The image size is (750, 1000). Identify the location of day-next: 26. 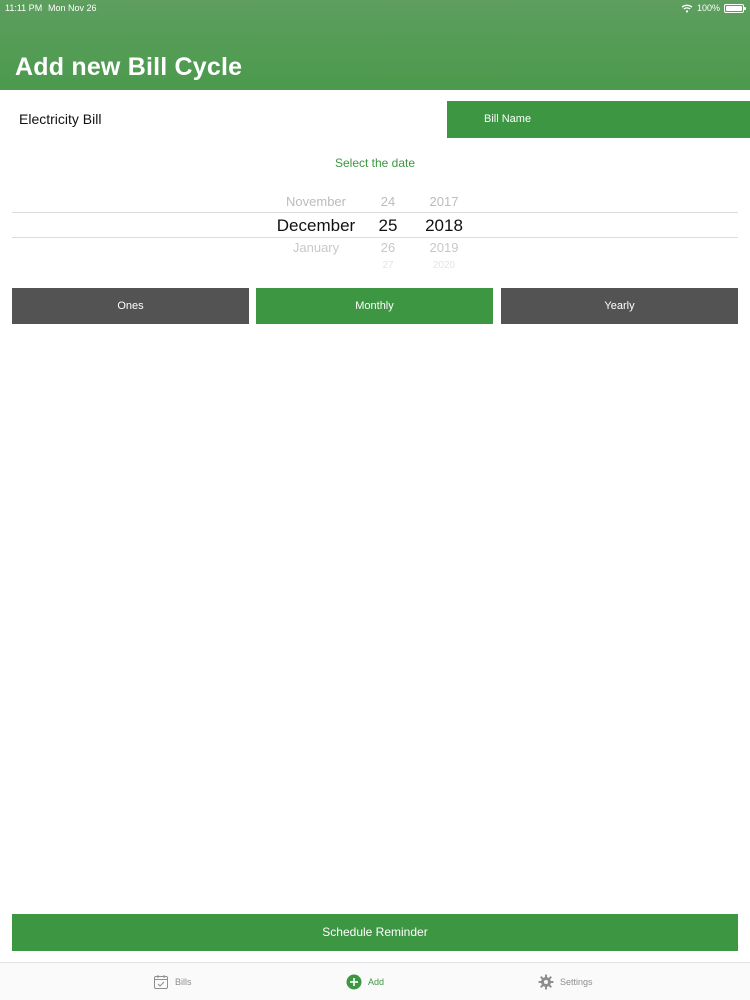
(388, 247).